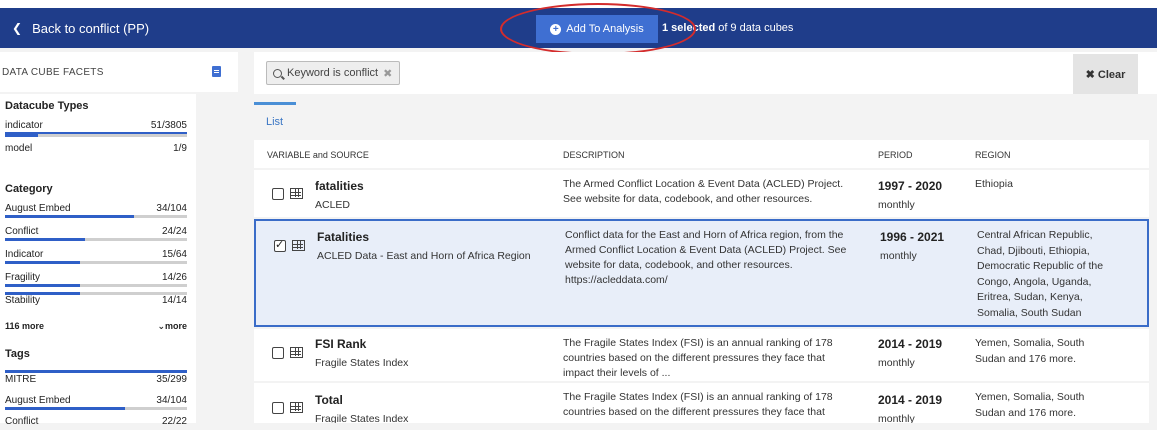 The height and width of the screenshot is (430, 1157). What do you see at coordinates (174, 300) in the screenshot?
I see `facet-count: 14/14` at bounding box center [174, 300].